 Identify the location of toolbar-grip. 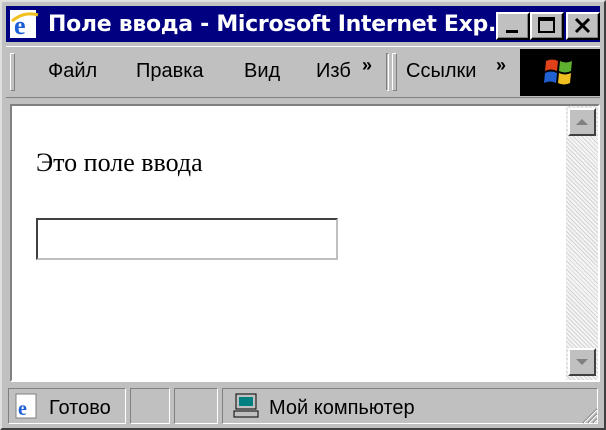
(12, 72).